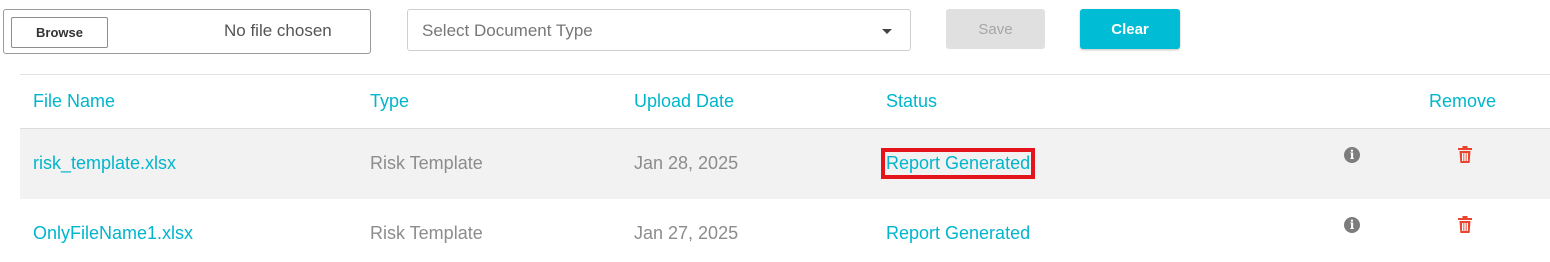  What do you see at coordinates (389, 101) in the screenshot?
I see `header-type: Type` at bounding box center [389, 101].